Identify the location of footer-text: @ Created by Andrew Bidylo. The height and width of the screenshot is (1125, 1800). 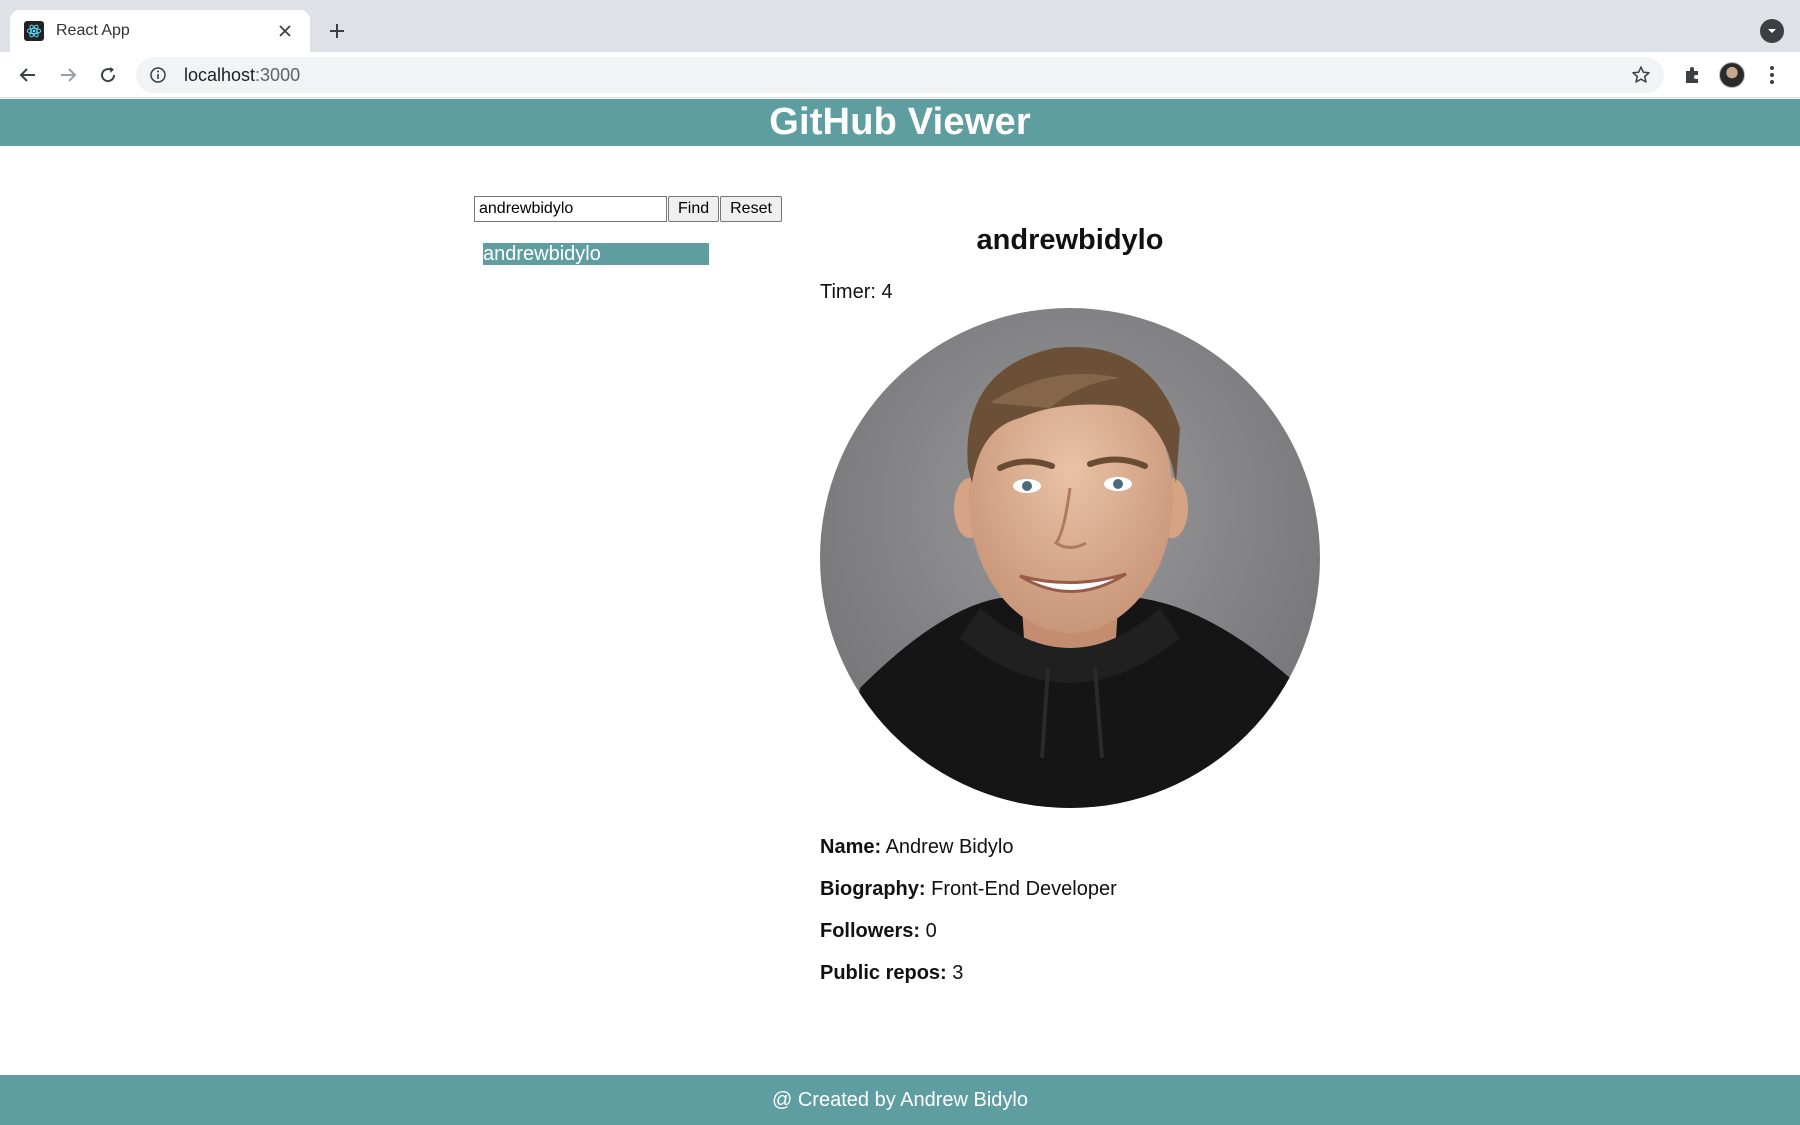
(900, 1099).